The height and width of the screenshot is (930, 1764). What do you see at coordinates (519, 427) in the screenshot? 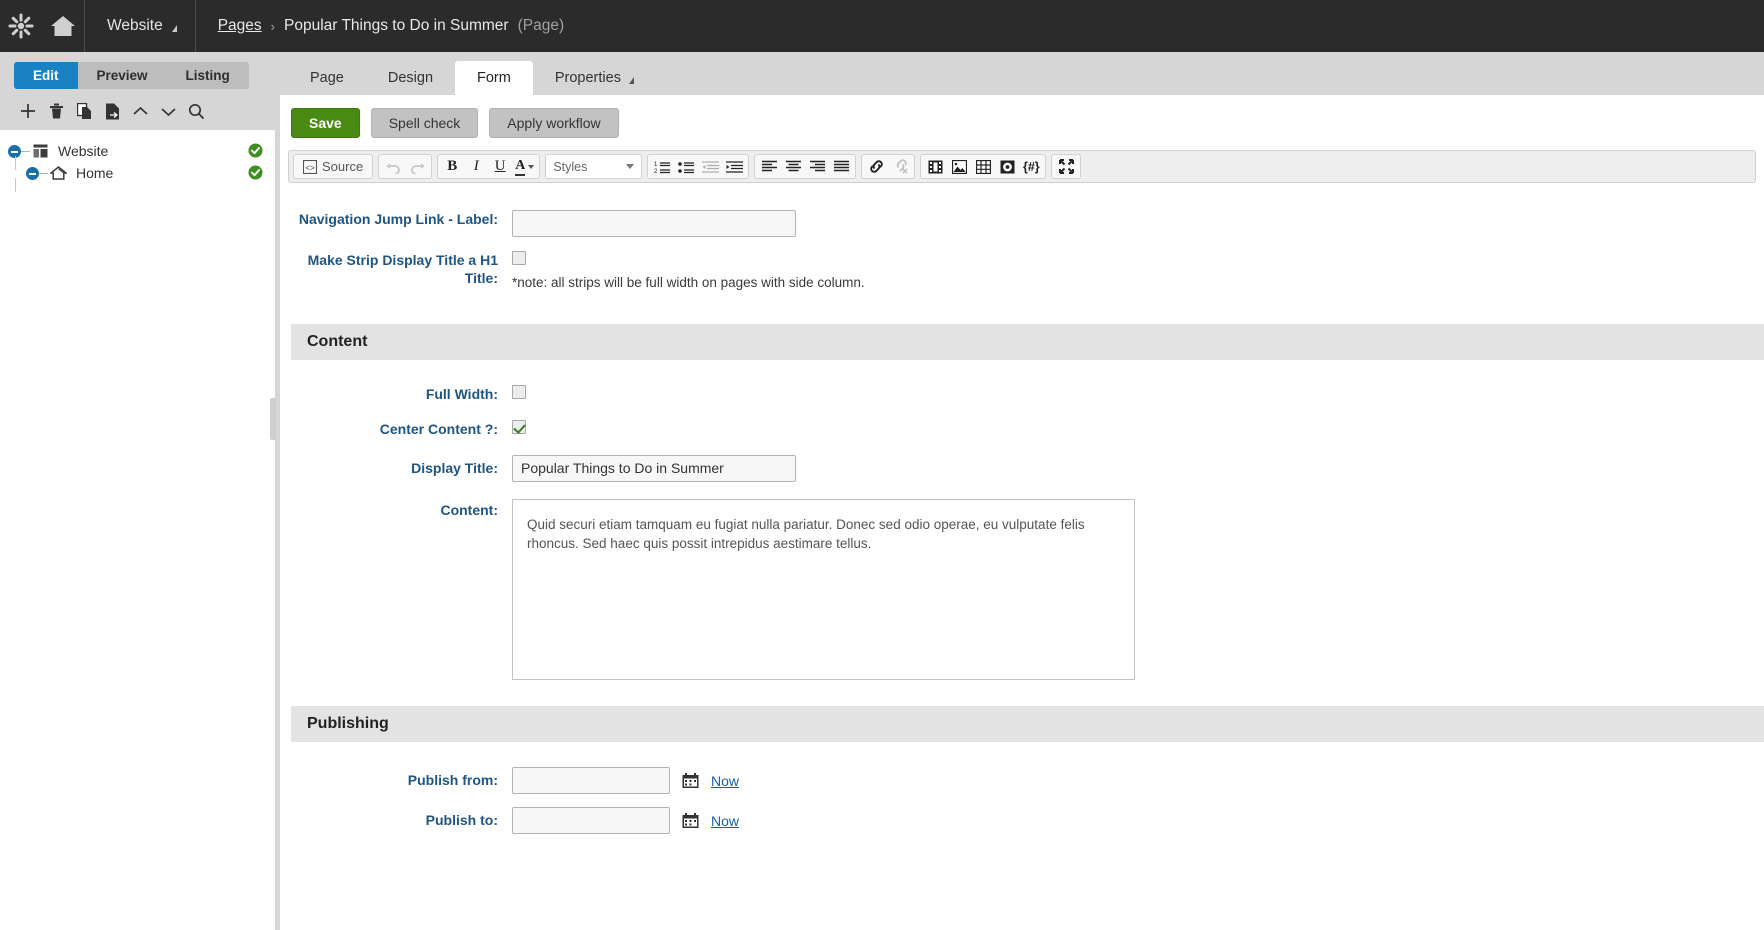
I see `center-content-checkbox` at bounding box center [519, 427].